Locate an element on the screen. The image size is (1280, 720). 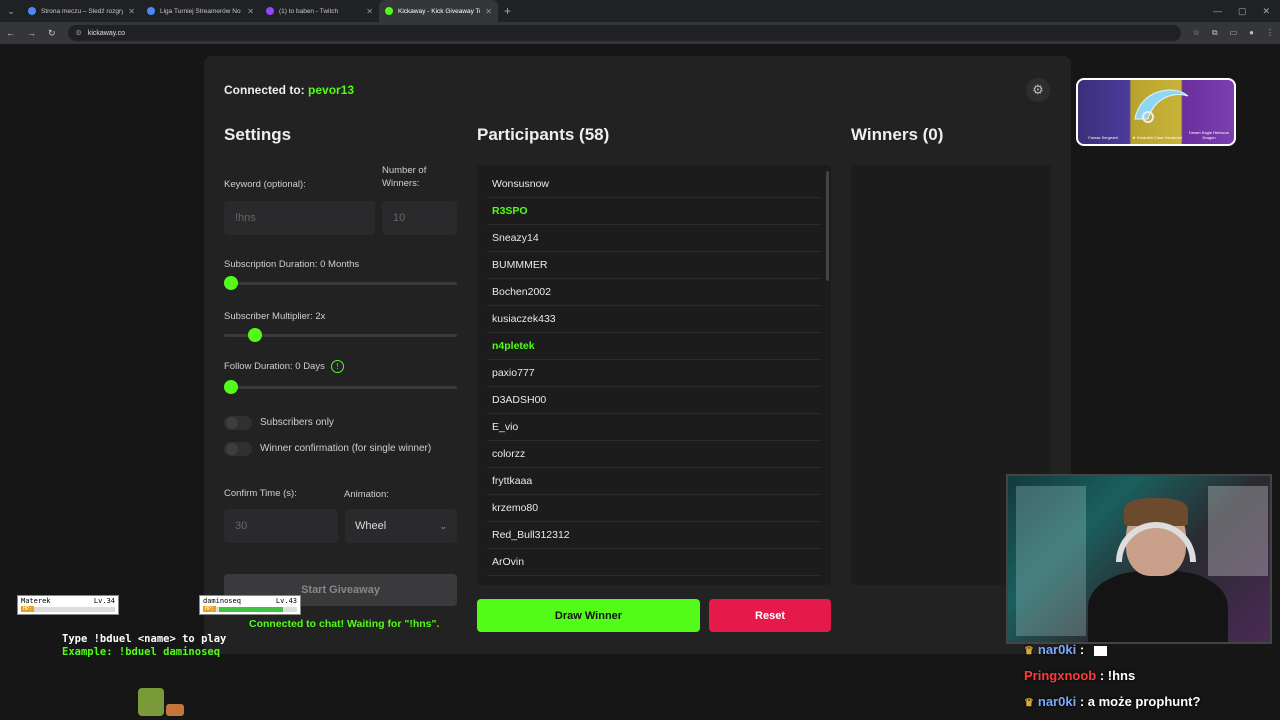
tab-title: Strona meczu – Śledź rozgrywki is located at coordinates (82, 11).